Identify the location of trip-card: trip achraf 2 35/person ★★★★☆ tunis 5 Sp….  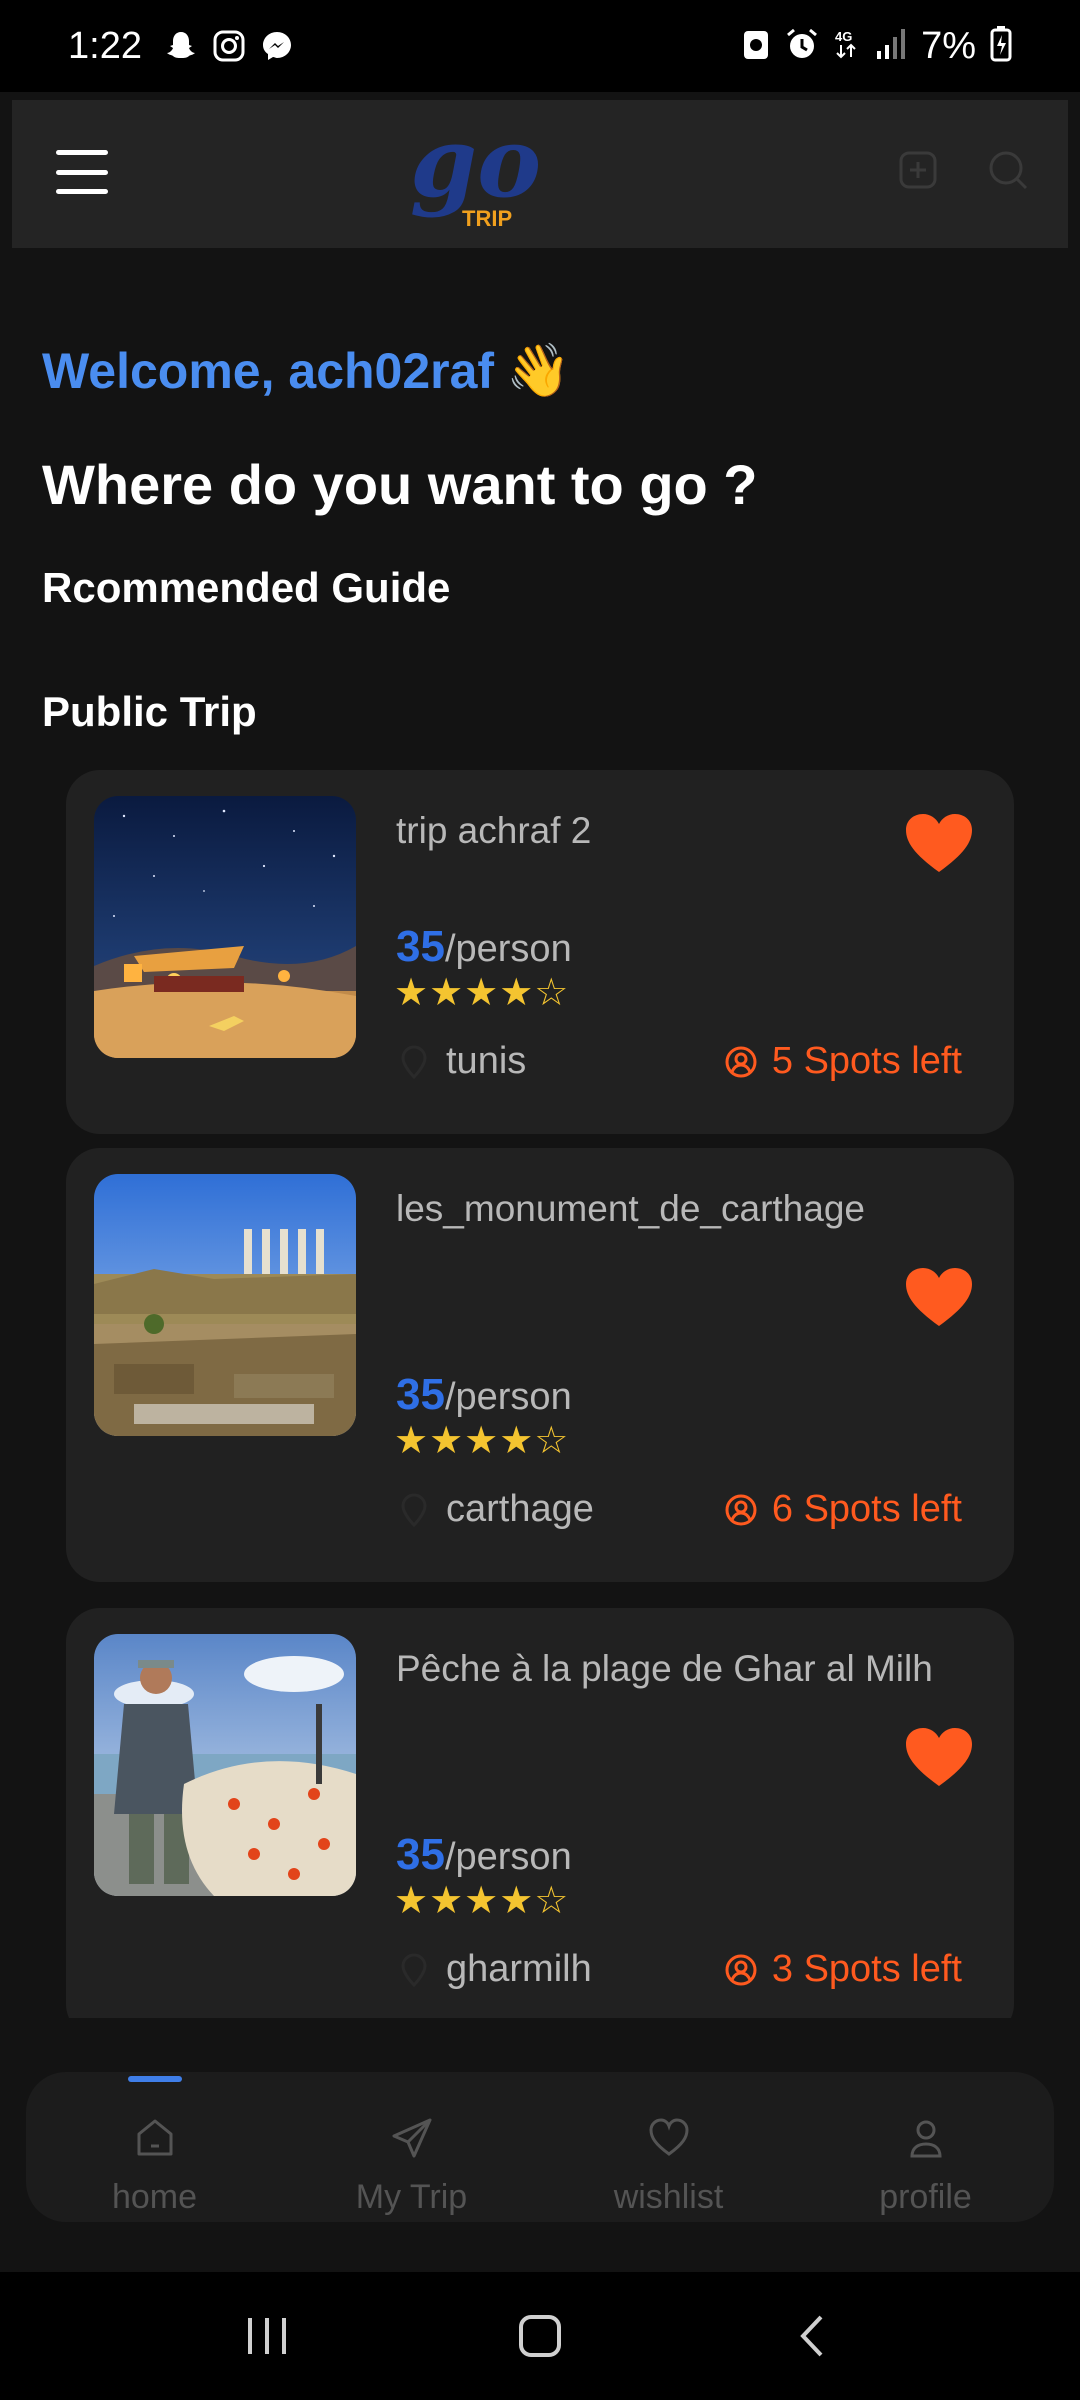
(540, 952).